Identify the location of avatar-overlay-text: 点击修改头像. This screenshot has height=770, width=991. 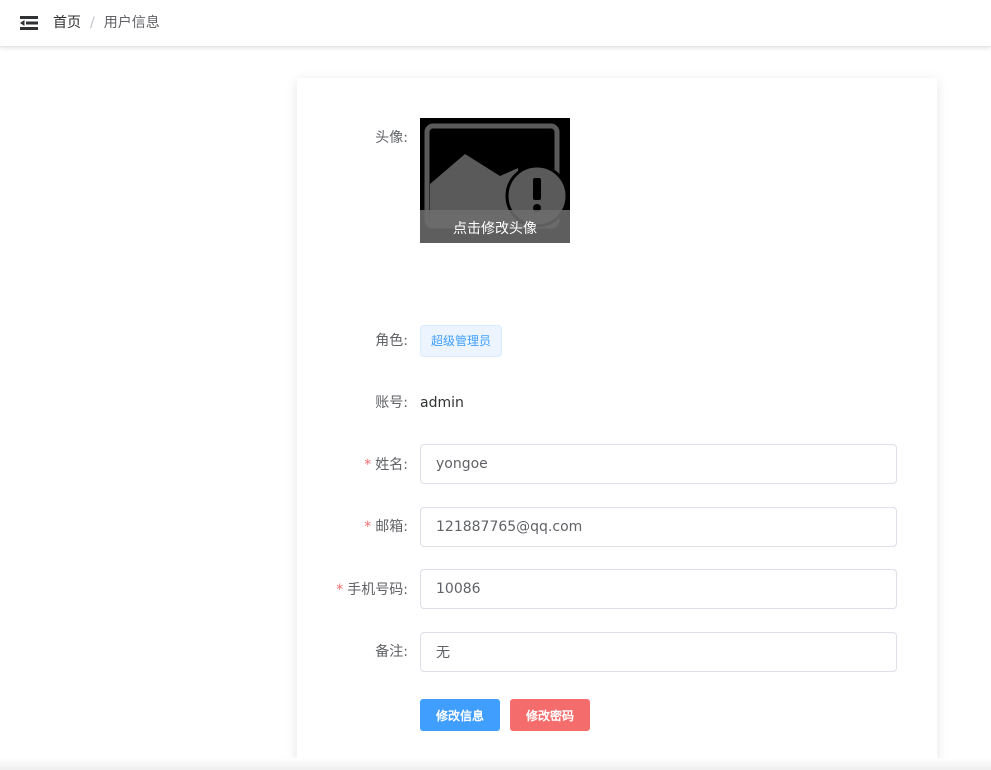
(495, 226).